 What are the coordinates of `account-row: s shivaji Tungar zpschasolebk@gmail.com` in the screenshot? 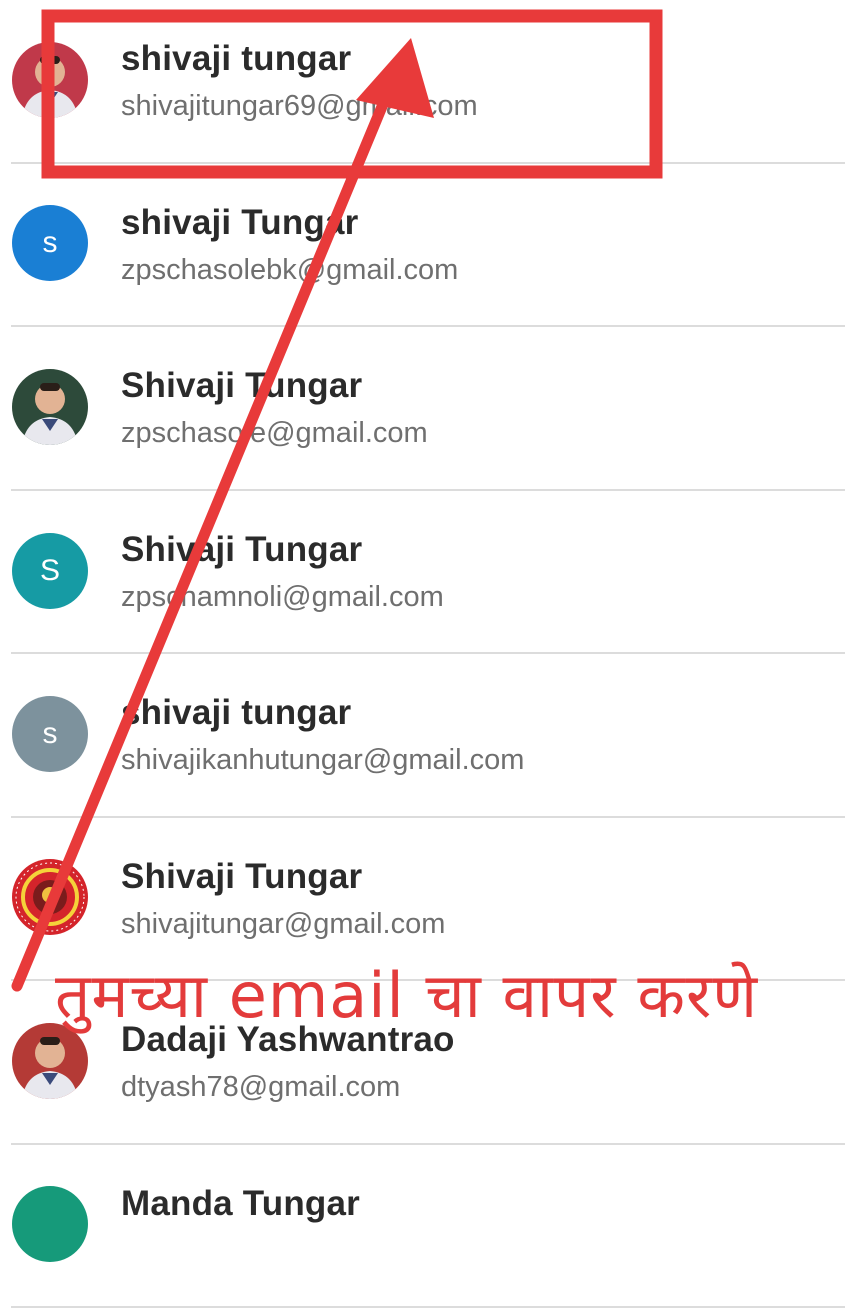 It's located at (428, 246).